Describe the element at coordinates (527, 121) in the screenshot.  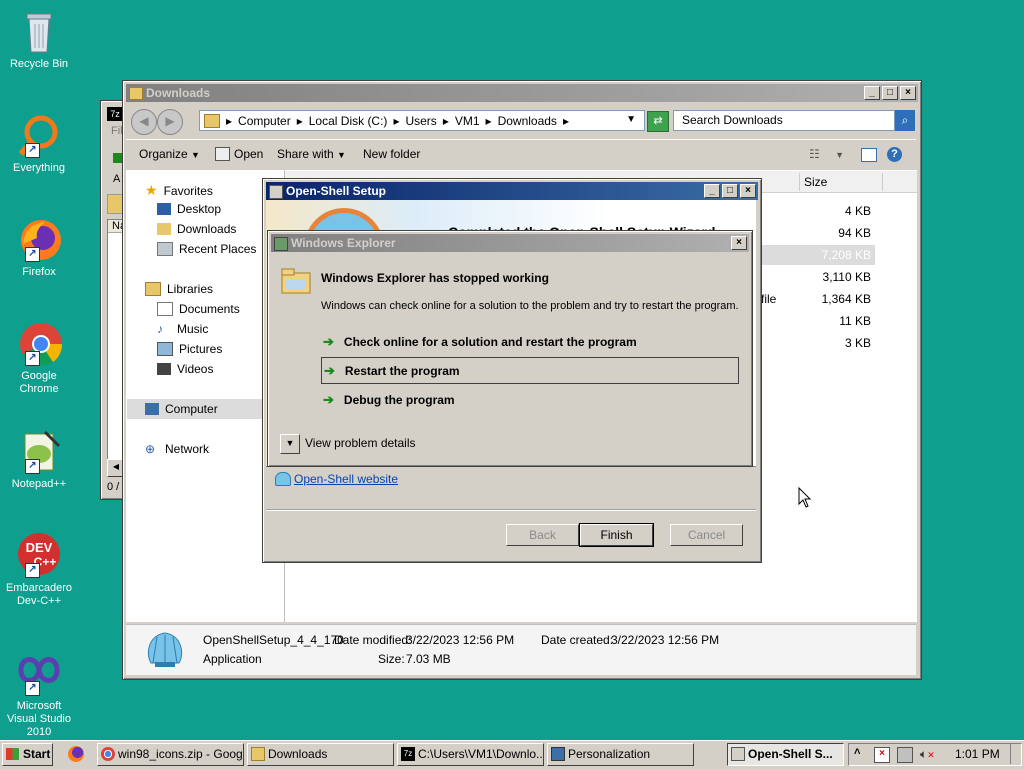
I see `breadcrumb-downloads: Downloads` at that location.